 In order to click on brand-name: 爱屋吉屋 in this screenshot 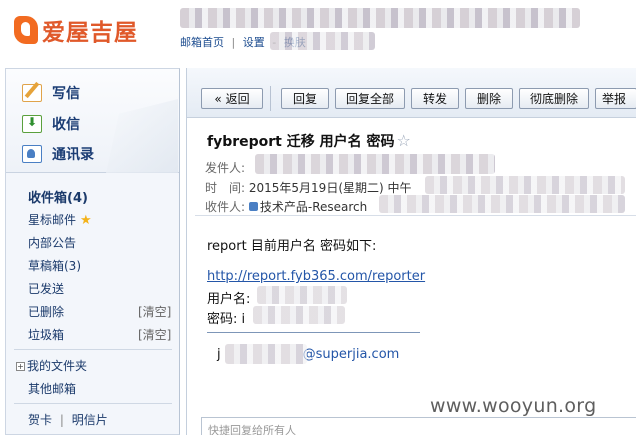, I will do `click(90, 33)`.